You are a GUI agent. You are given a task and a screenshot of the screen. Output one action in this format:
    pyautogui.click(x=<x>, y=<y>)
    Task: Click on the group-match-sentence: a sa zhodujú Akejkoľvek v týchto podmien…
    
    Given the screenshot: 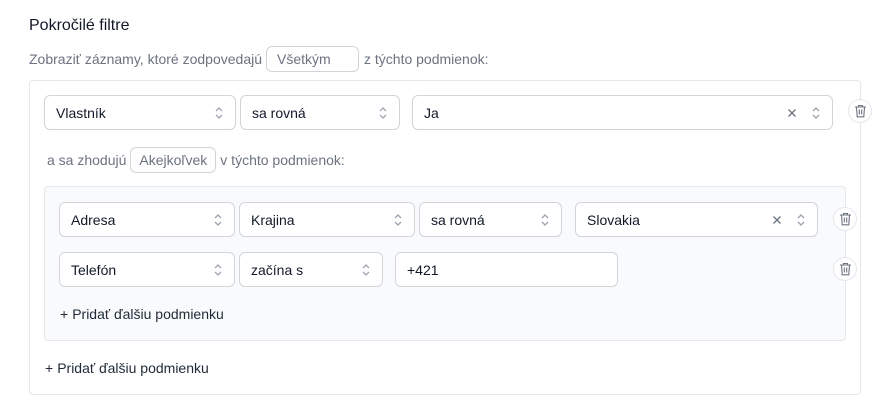 What is the action you would take?
    pyautogui.click(x=196, y=160)
    